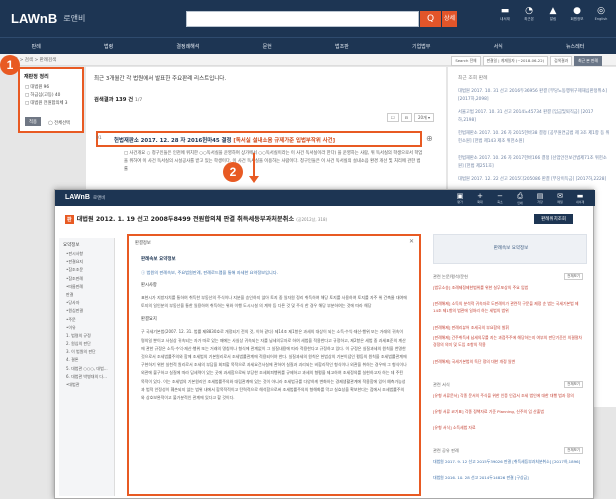 The height and width of the screenshot is (499, 616). I want to click on history-icon: ◔ 최근본, so click(529, 14).